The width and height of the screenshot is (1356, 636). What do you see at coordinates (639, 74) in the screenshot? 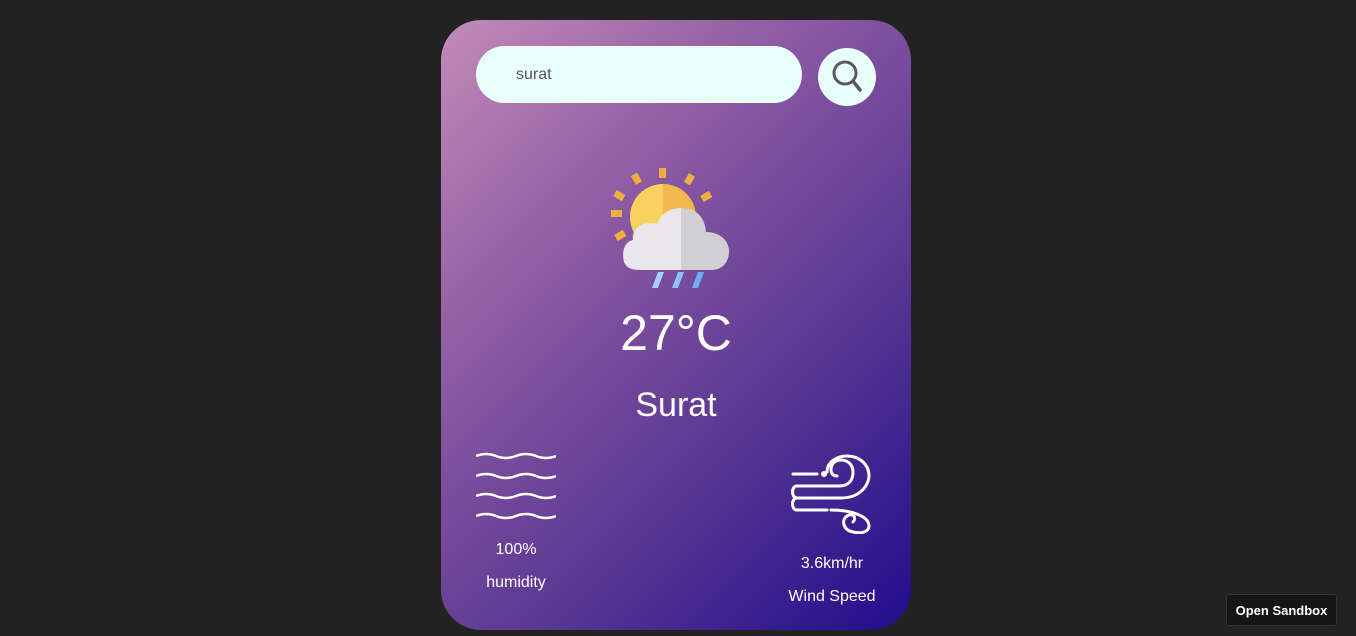
I see `city-search-input` at bounding box center [639, 74].